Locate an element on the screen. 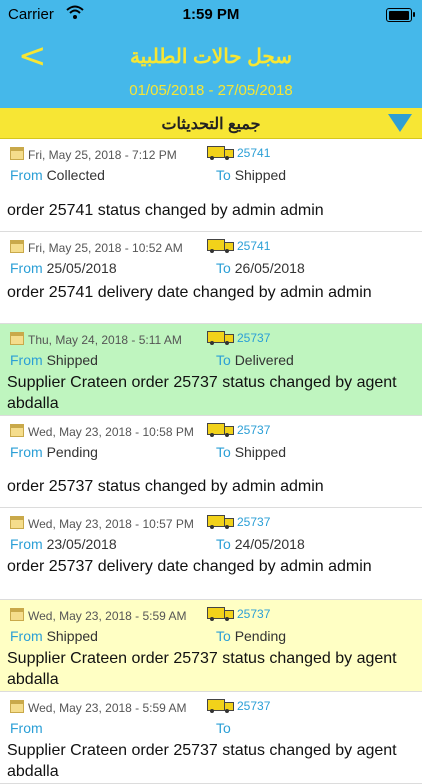 Image resolution: width=422 pixels, height=784 pixels. filter-dropdown: جميع التحديثات is located at coordinates (211, 123).